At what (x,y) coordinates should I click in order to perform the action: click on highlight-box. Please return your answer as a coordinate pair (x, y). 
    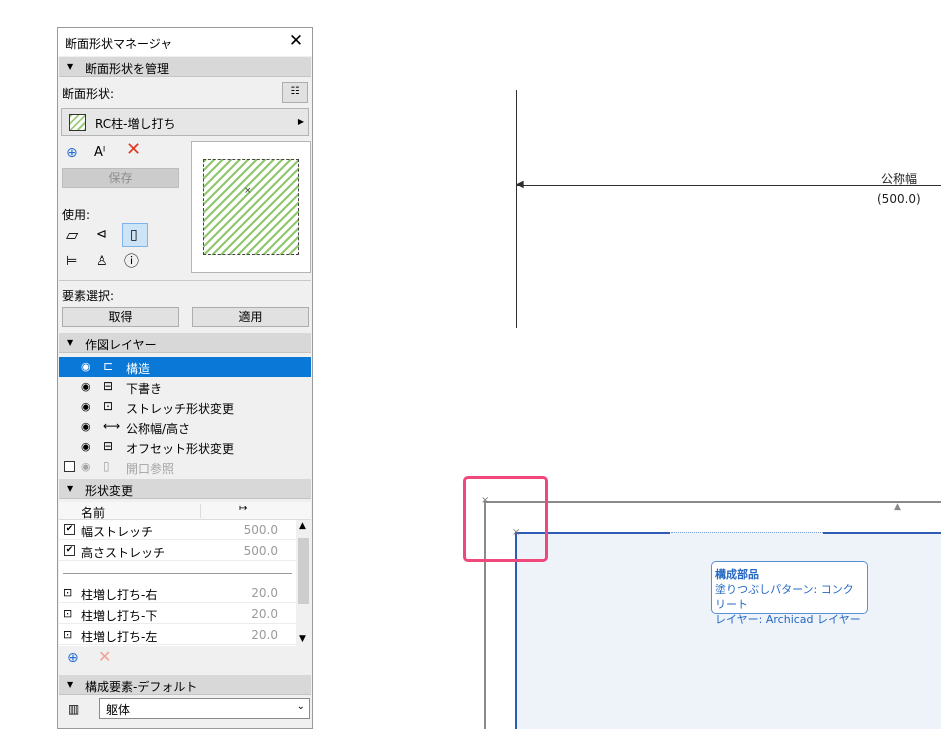
    Looking at the image, I should click on (505, 519).